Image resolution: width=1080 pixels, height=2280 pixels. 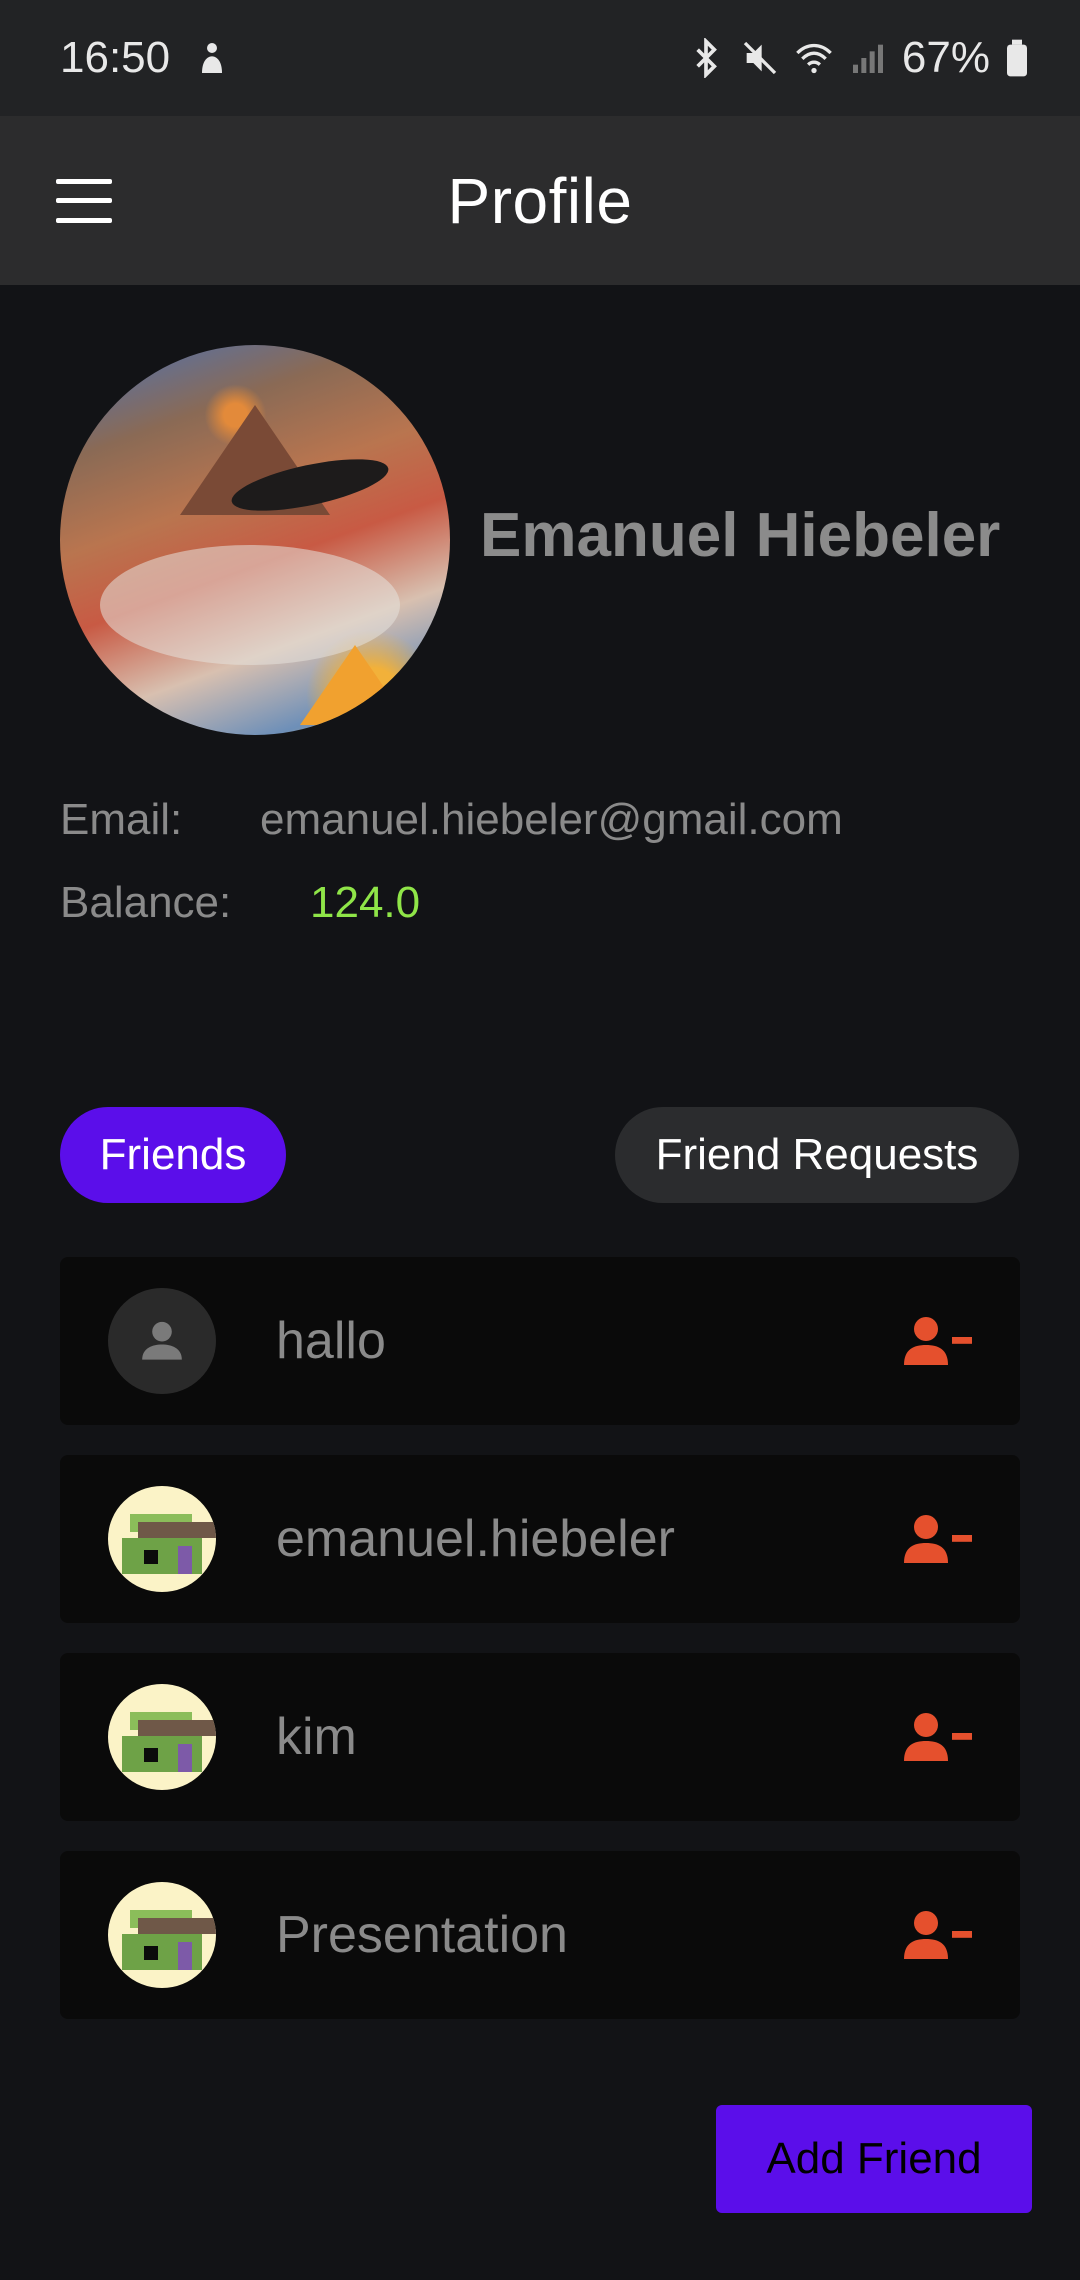 What do you see at coordinates (212, 58) in the screenshot?
I see `notification-icon` at bounding box center [212, 58].